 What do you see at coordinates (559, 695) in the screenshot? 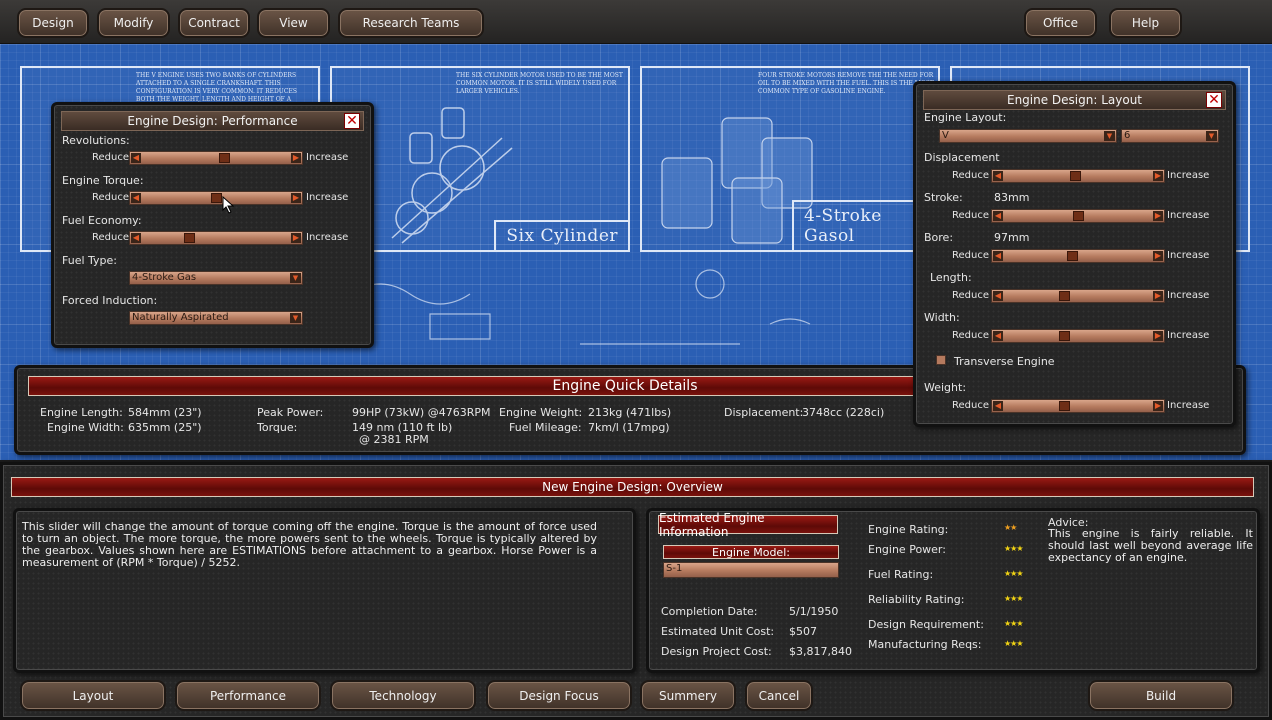
I see `design-focus-tab-button: Design Focus` at bounding box center [559, 695].